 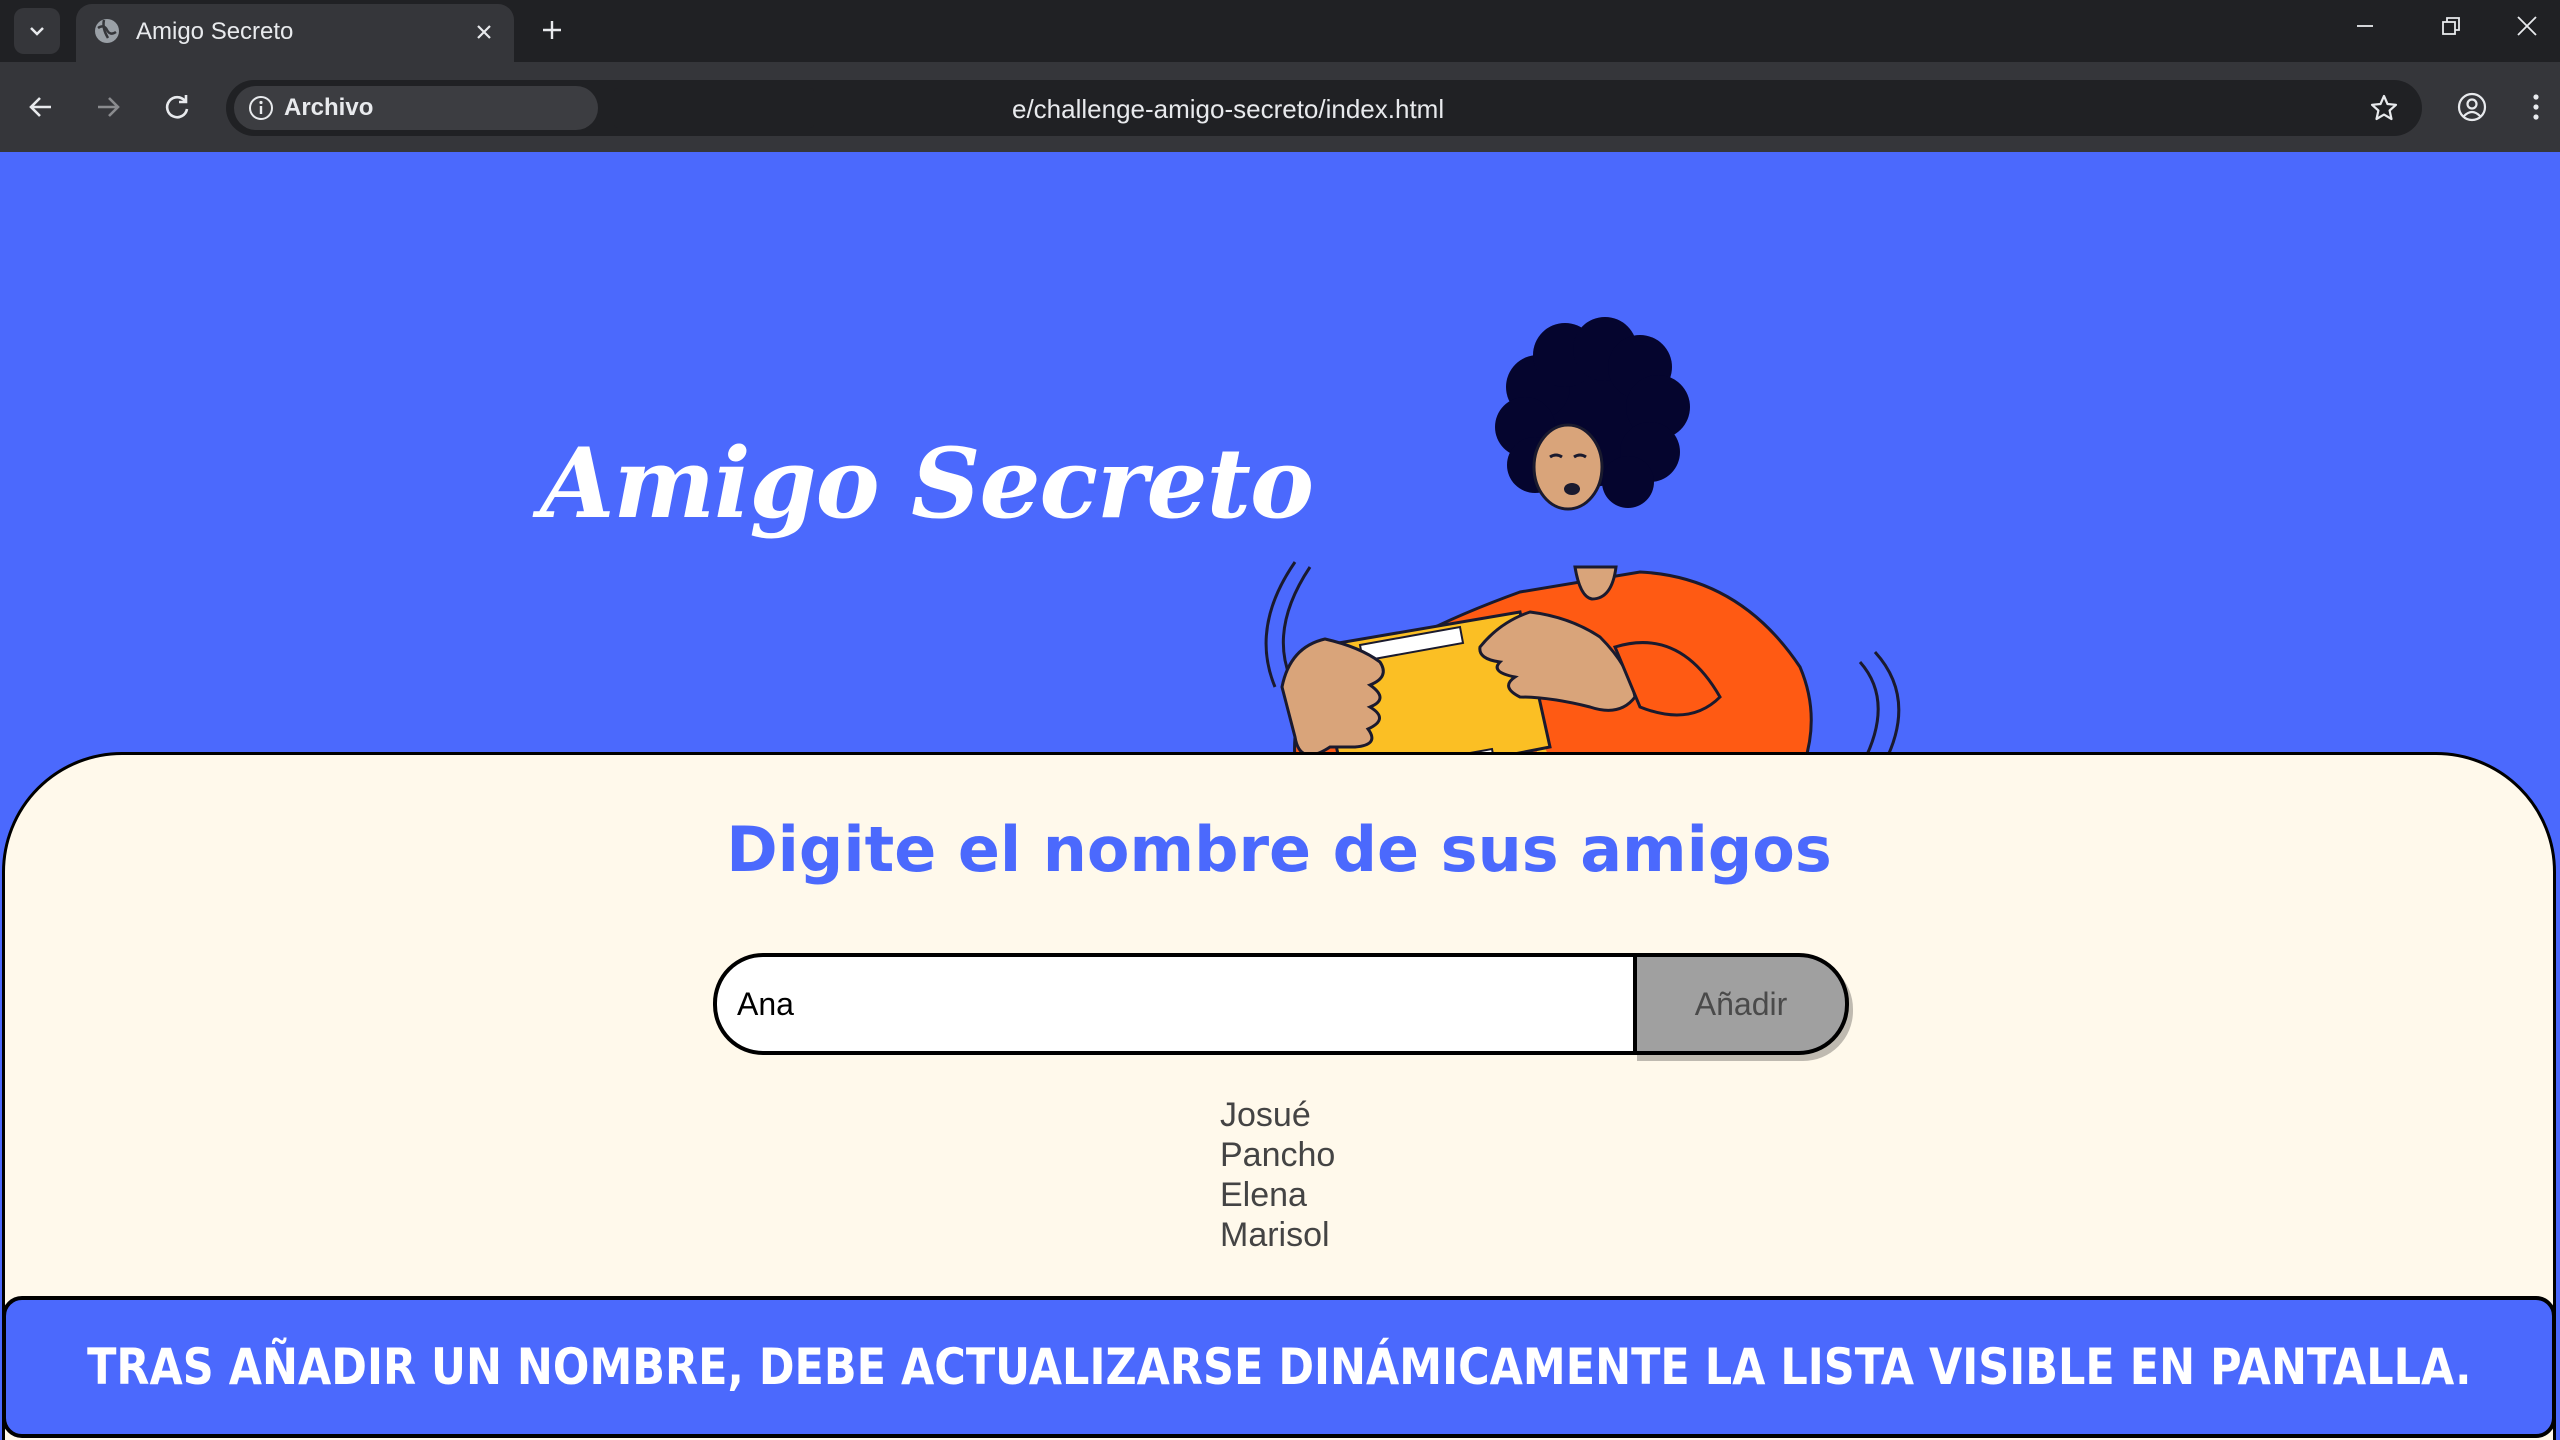 I want to click on restore-icon, so click(x=2451, y=26).